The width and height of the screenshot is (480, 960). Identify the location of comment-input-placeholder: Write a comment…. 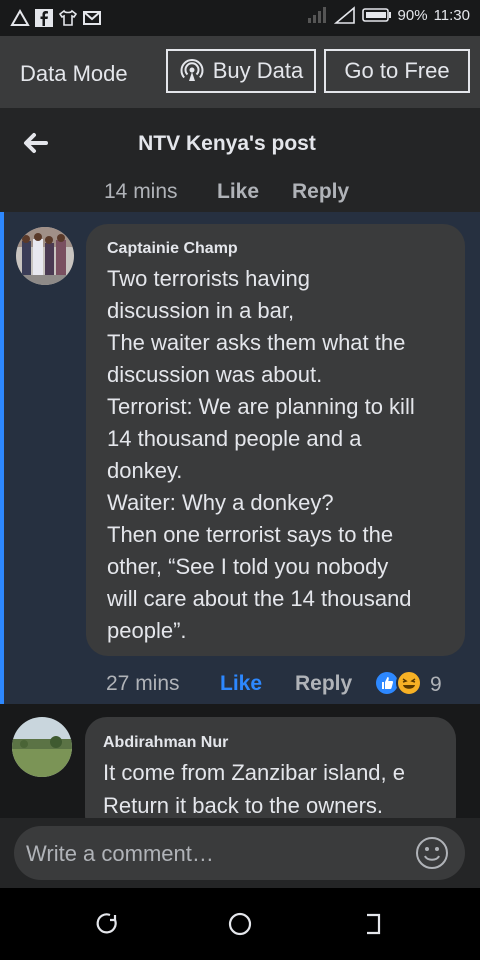
(120, 853).